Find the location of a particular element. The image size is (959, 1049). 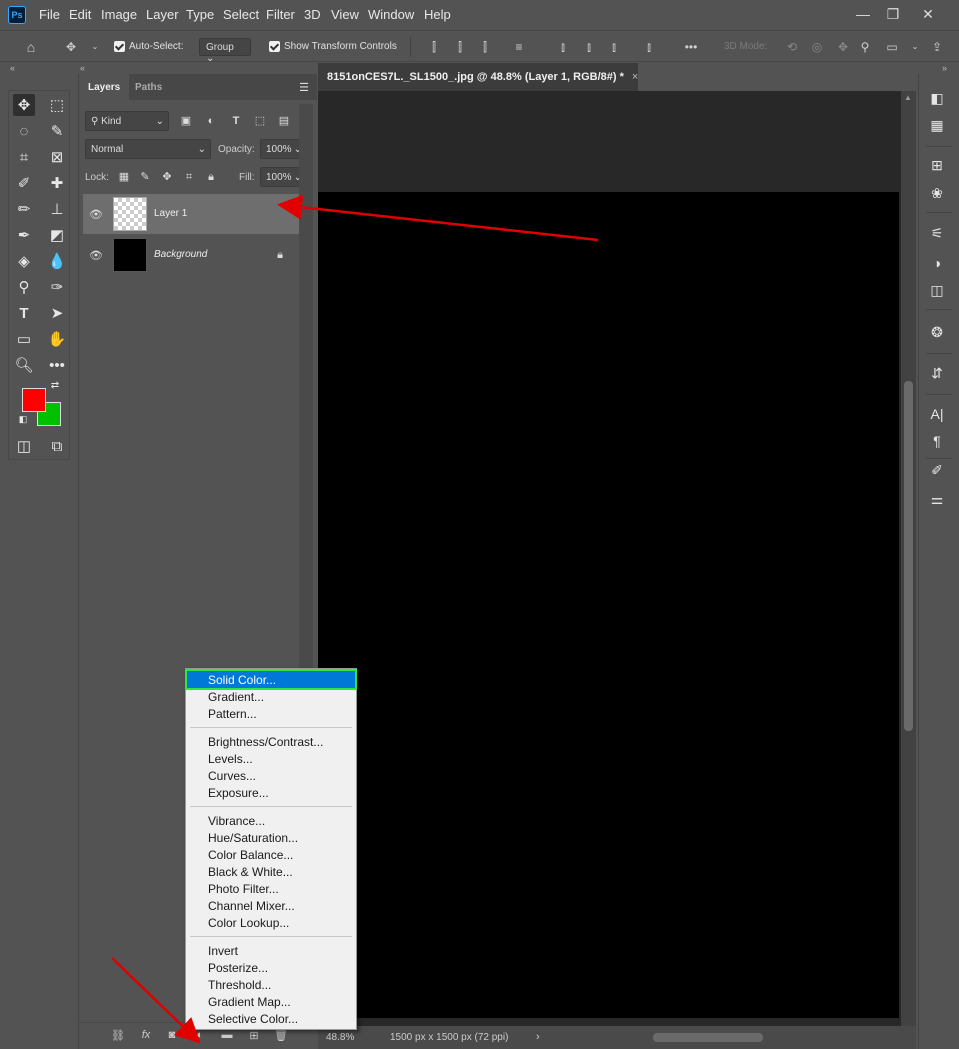

minimize-button: — is located at coordinates (863, 14).